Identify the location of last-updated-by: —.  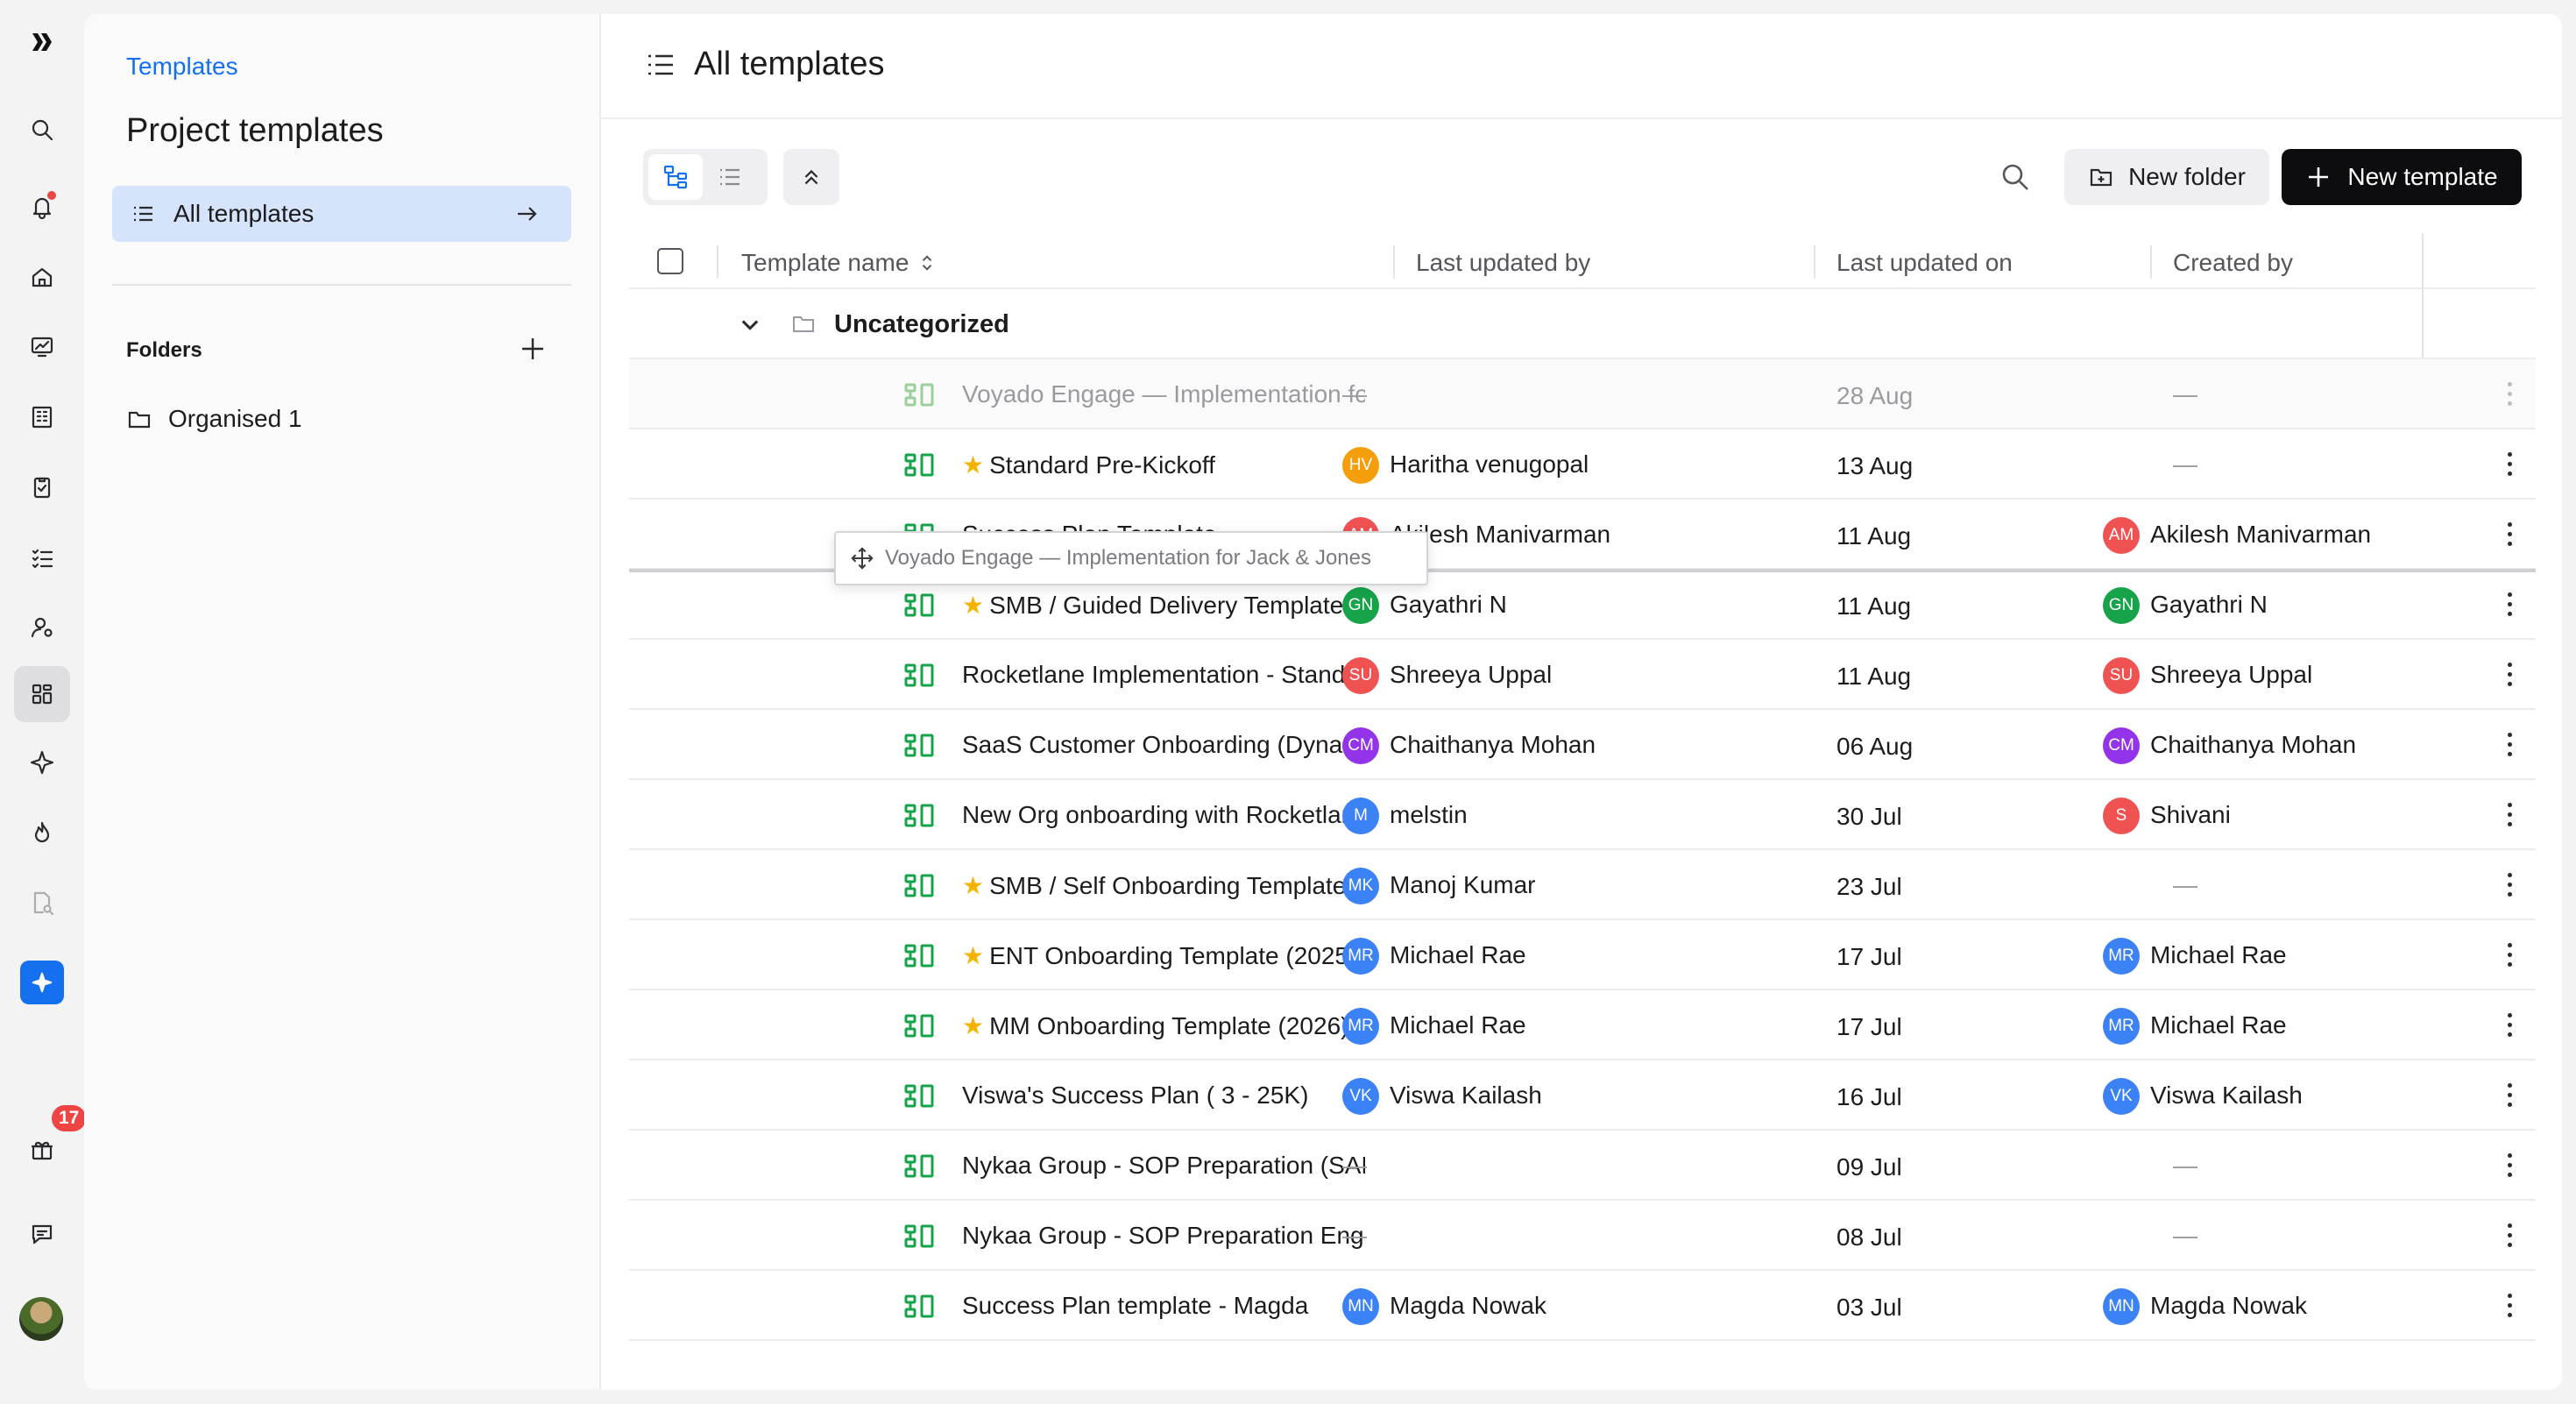
(1354, 1235).